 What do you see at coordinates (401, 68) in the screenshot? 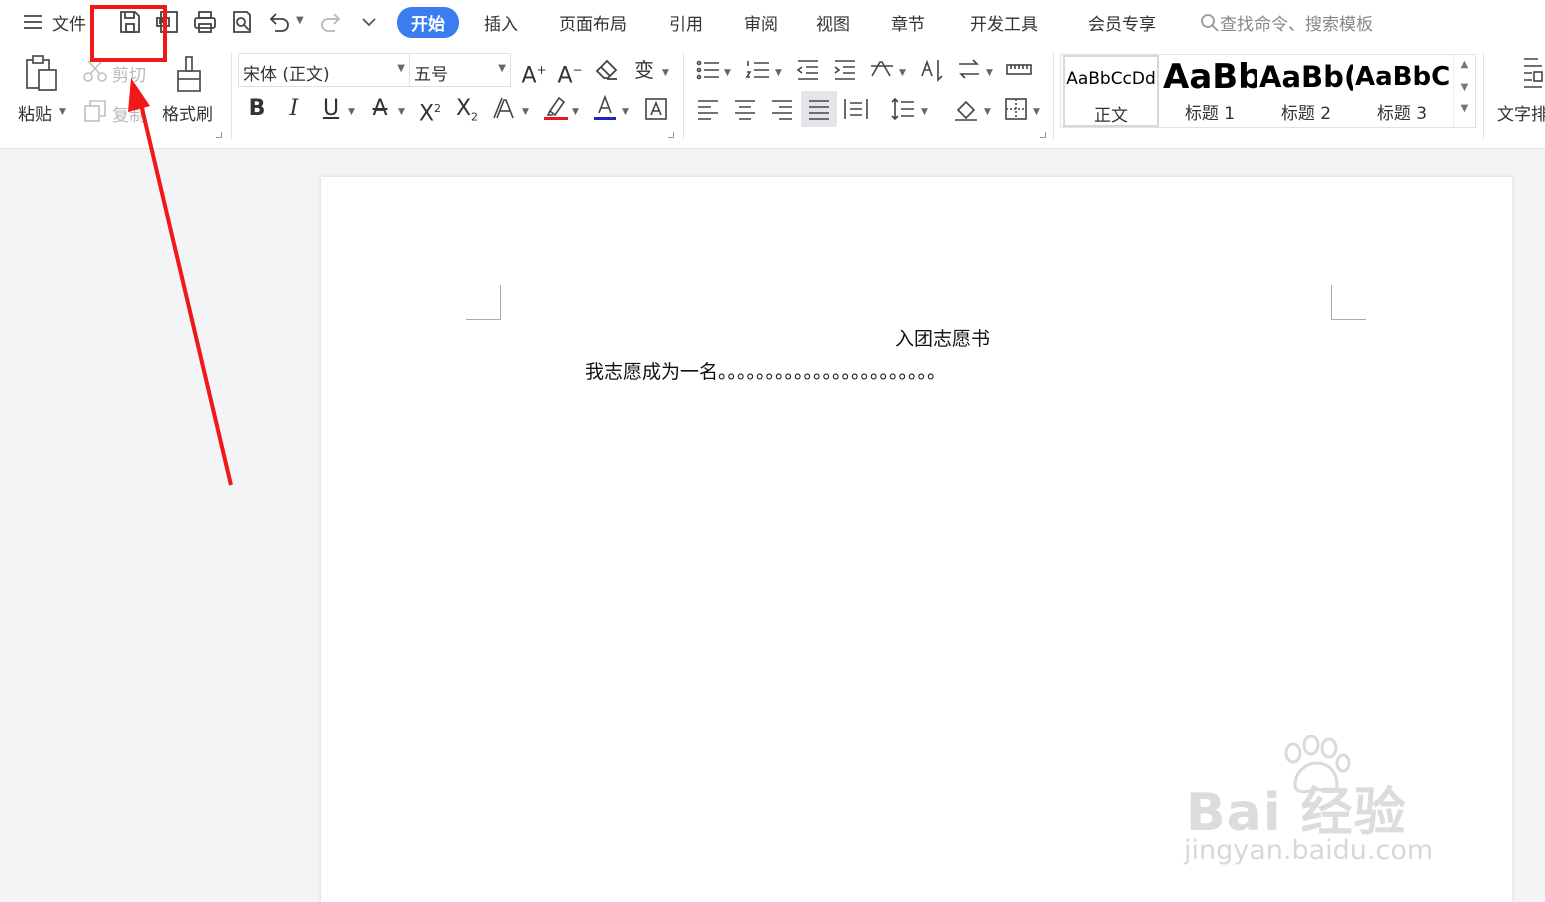
I see `chevron-down-icon: ▼` at bounding box center [401, 68].